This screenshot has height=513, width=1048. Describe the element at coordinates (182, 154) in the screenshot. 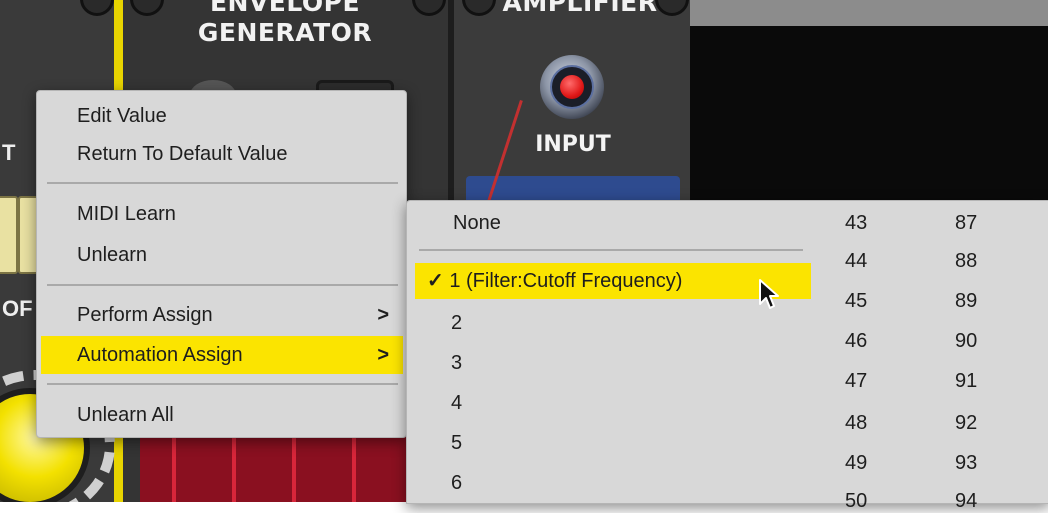

I see `menu-item-label: Return To Default Value` at that location.